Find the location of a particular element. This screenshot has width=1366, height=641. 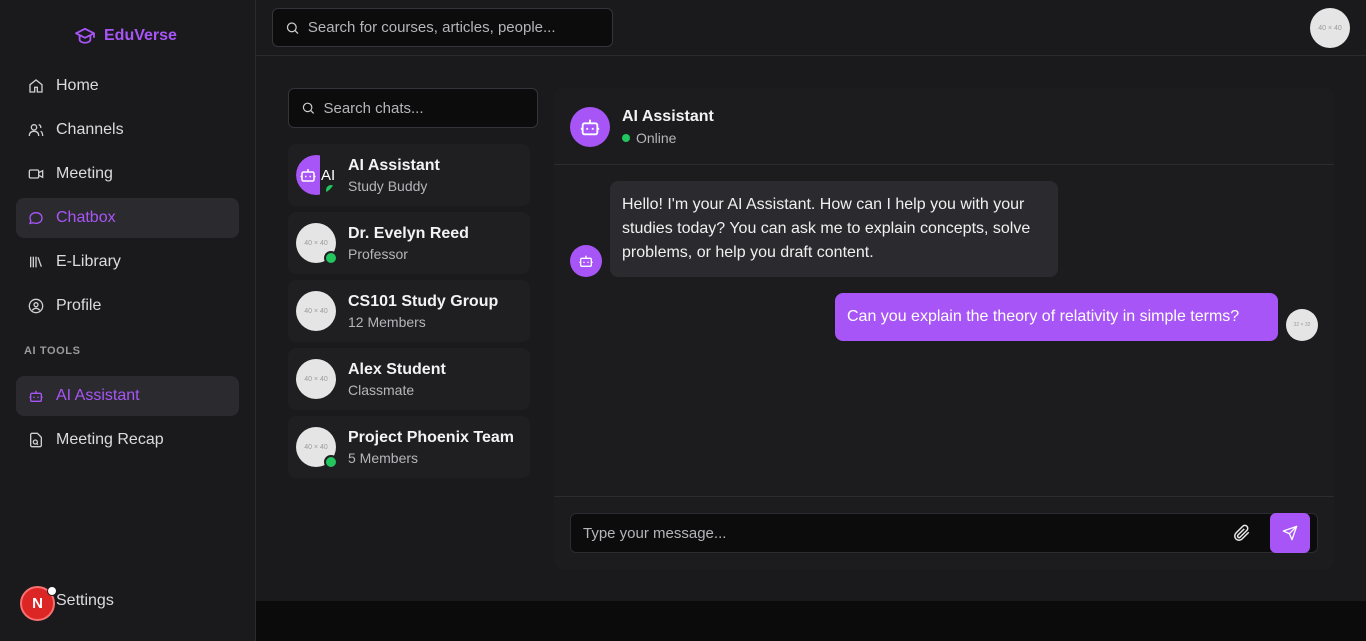

ai-tools-nav: AI Assistant Meeting Recap is located at coordinates (127, 420).